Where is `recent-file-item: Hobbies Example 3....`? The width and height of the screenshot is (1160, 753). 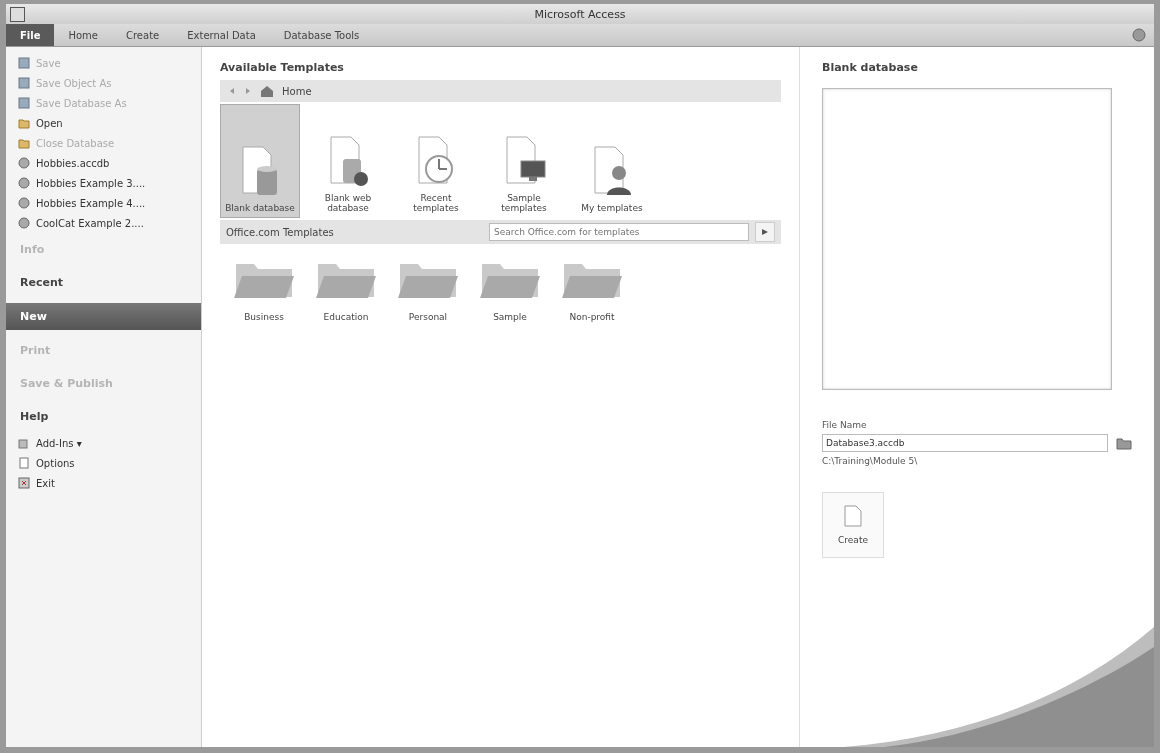
recent-file-item: Hobbies Example 3.... is located at coordinates (103, 183).